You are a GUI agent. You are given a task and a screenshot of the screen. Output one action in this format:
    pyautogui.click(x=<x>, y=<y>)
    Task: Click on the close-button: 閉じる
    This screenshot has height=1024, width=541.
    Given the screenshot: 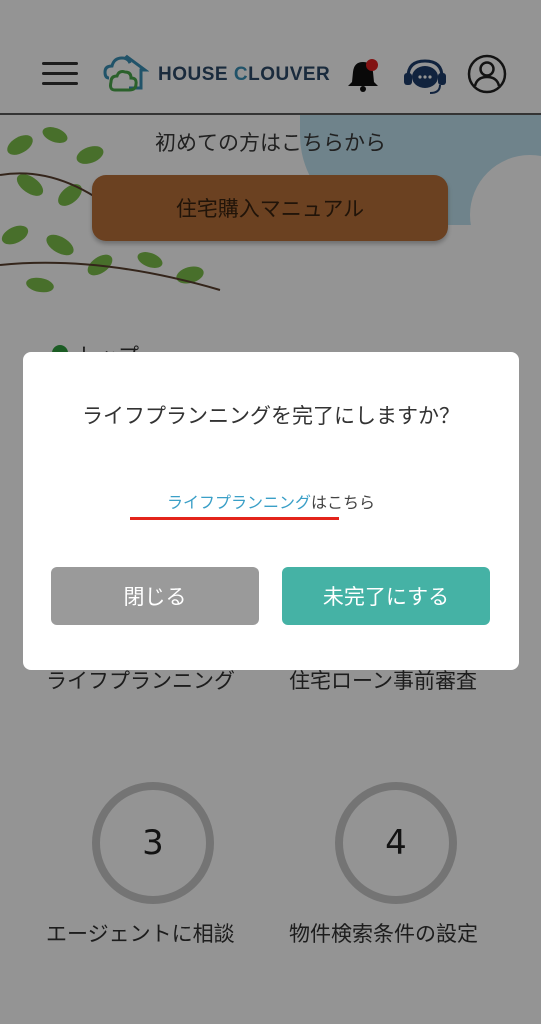 What is the action you would take?
    pyautogui.click(x=155, y=596)
    